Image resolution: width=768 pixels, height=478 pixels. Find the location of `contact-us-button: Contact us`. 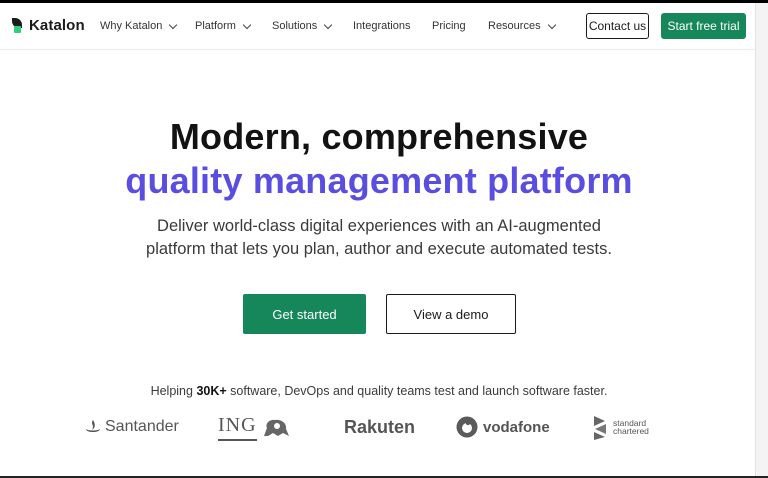

contact-us-button: Contact us is located at coordinates (617, 26).